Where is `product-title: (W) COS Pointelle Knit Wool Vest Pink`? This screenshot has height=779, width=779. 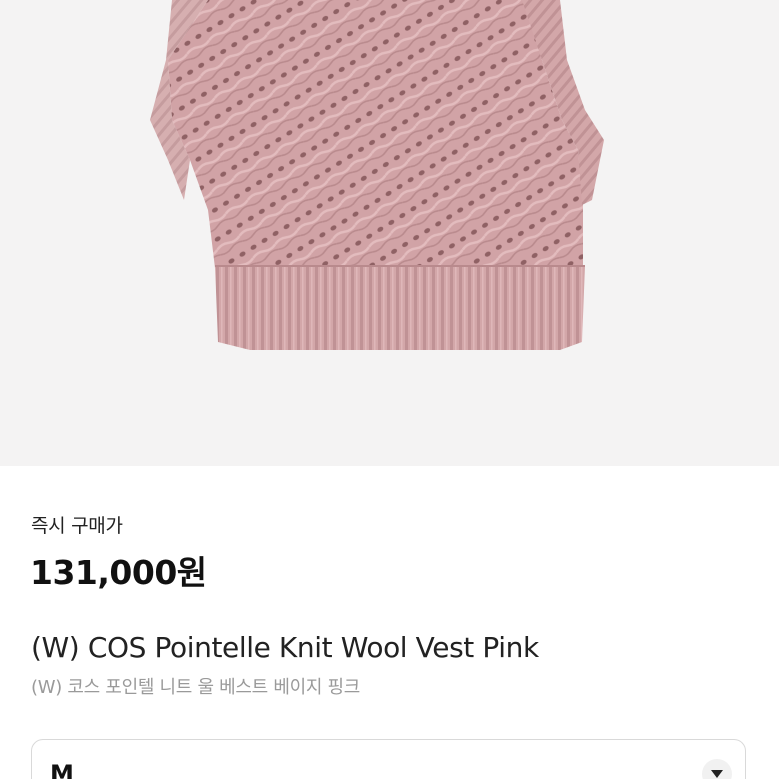 product-title: (W) COS Pointelle Knit Wool Vest Pink is located at coordinates (285, 647).